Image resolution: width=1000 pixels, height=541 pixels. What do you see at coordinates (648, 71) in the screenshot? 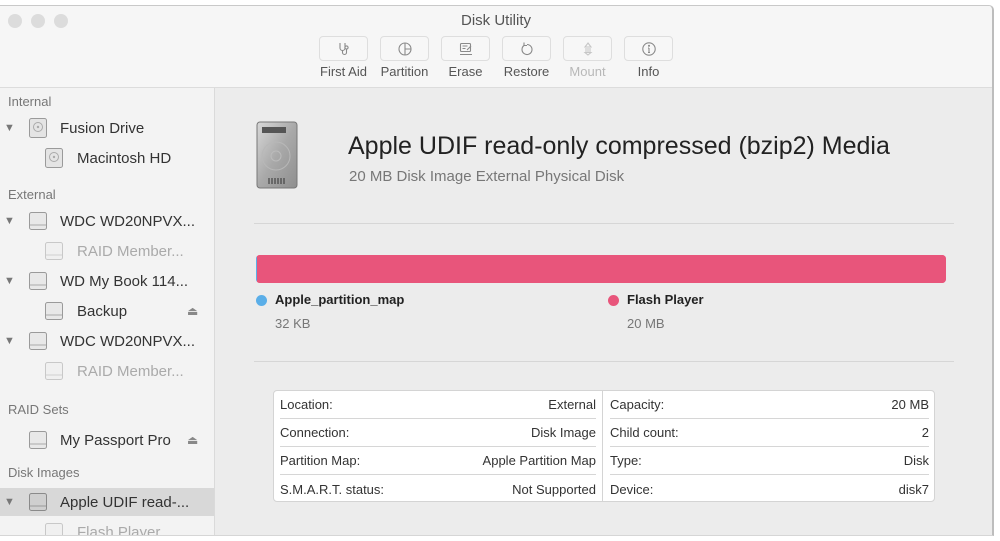
I see `info-label: Info` at bounding box center [648, 71].